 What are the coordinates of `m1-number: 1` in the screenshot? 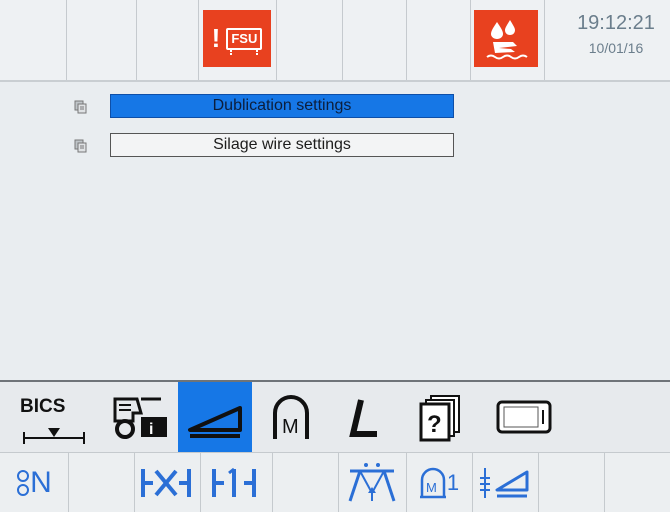 It's located at (453, 482).